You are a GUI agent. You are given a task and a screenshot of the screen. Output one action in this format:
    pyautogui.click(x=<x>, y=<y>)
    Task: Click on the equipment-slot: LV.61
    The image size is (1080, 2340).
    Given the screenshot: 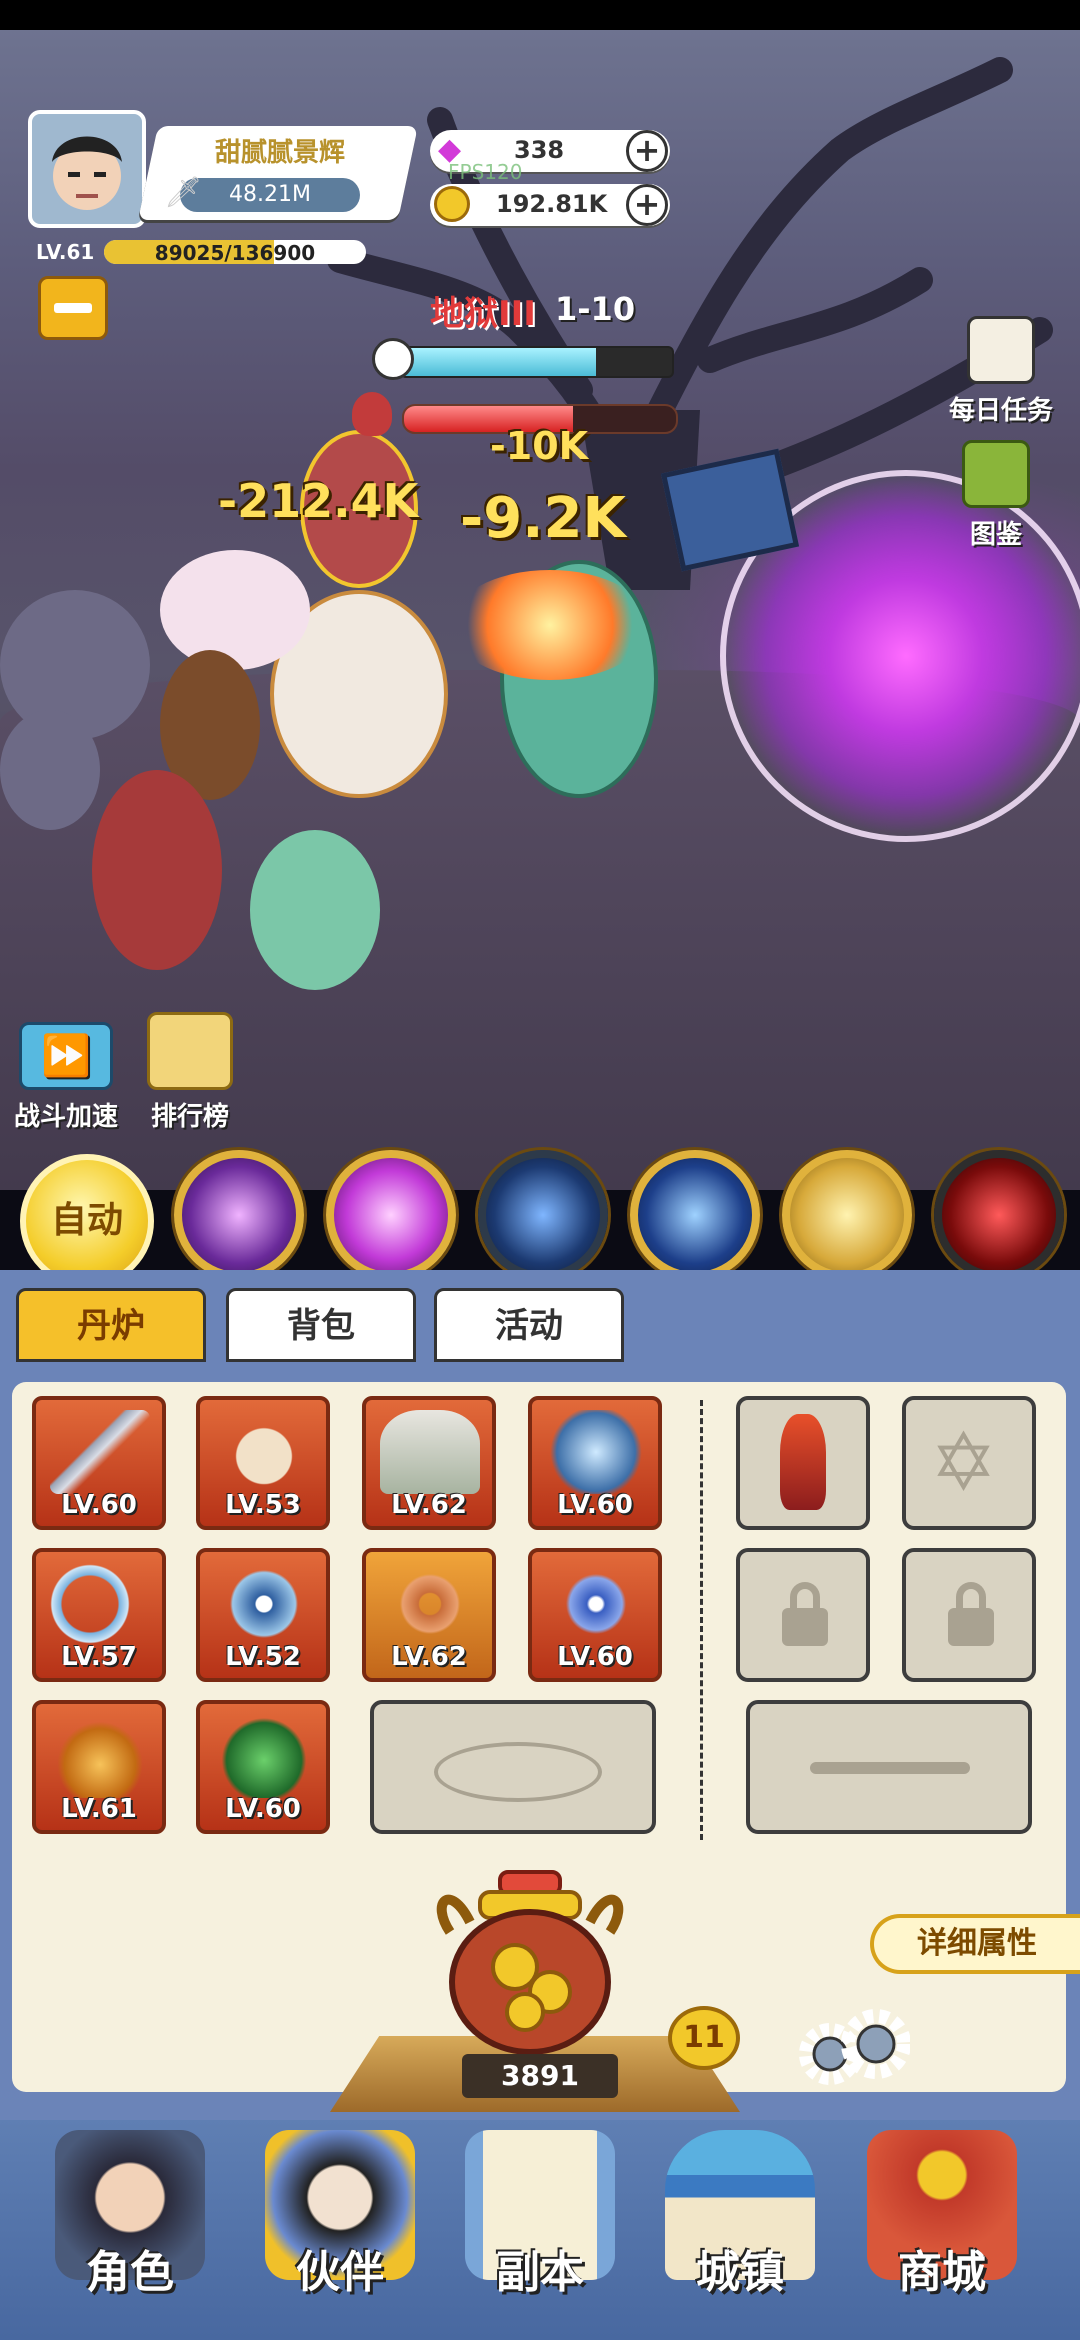 What is the action you would take?
    pyautogui.click(x=99, y=1767)
    